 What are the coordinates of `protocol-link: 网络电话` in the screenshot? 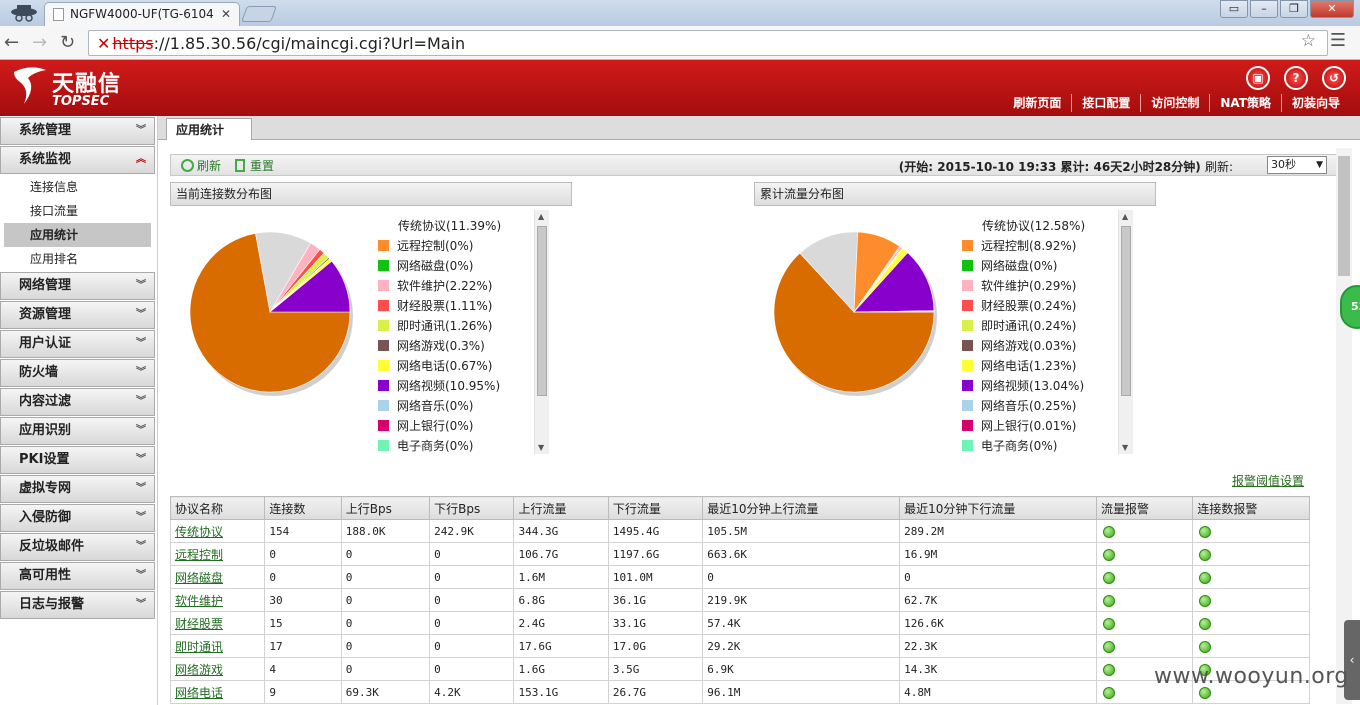 It's located at (217, 692).